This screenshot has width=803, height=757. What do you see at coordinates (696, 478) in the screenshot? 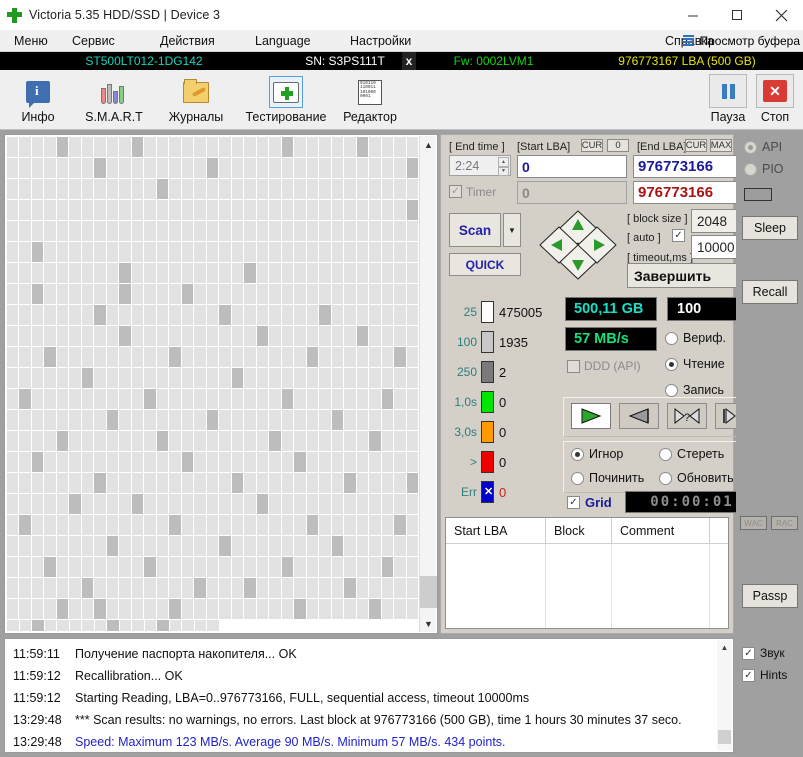
I see `action-refresh-radio: Обновить` at bounding box center [696, 478].